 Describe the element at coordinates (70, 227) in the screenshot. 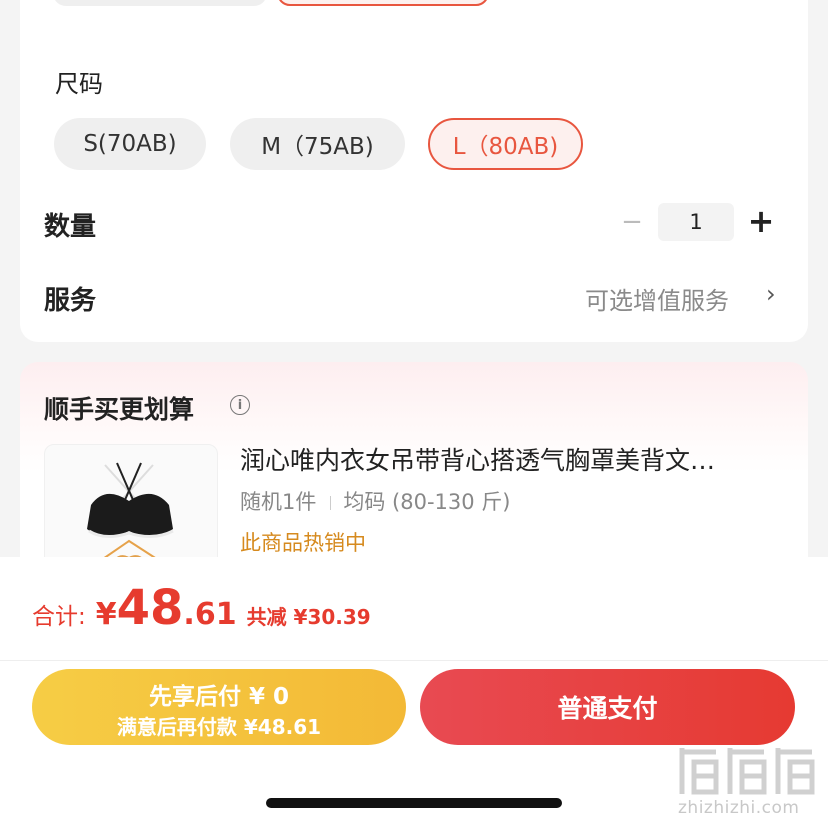

I see `quantity-label: 数量` at that location.